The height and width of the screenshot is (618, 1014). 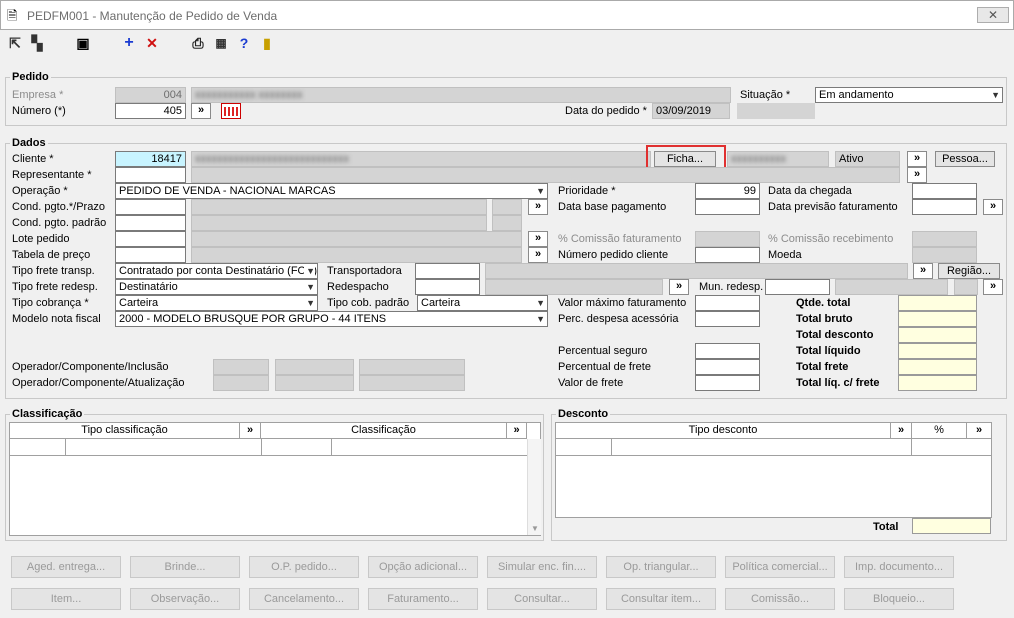 What do you see at coordinates (939, 431) in the screenshot?
I see `col-percent: %` at bounding box center [939, 431].